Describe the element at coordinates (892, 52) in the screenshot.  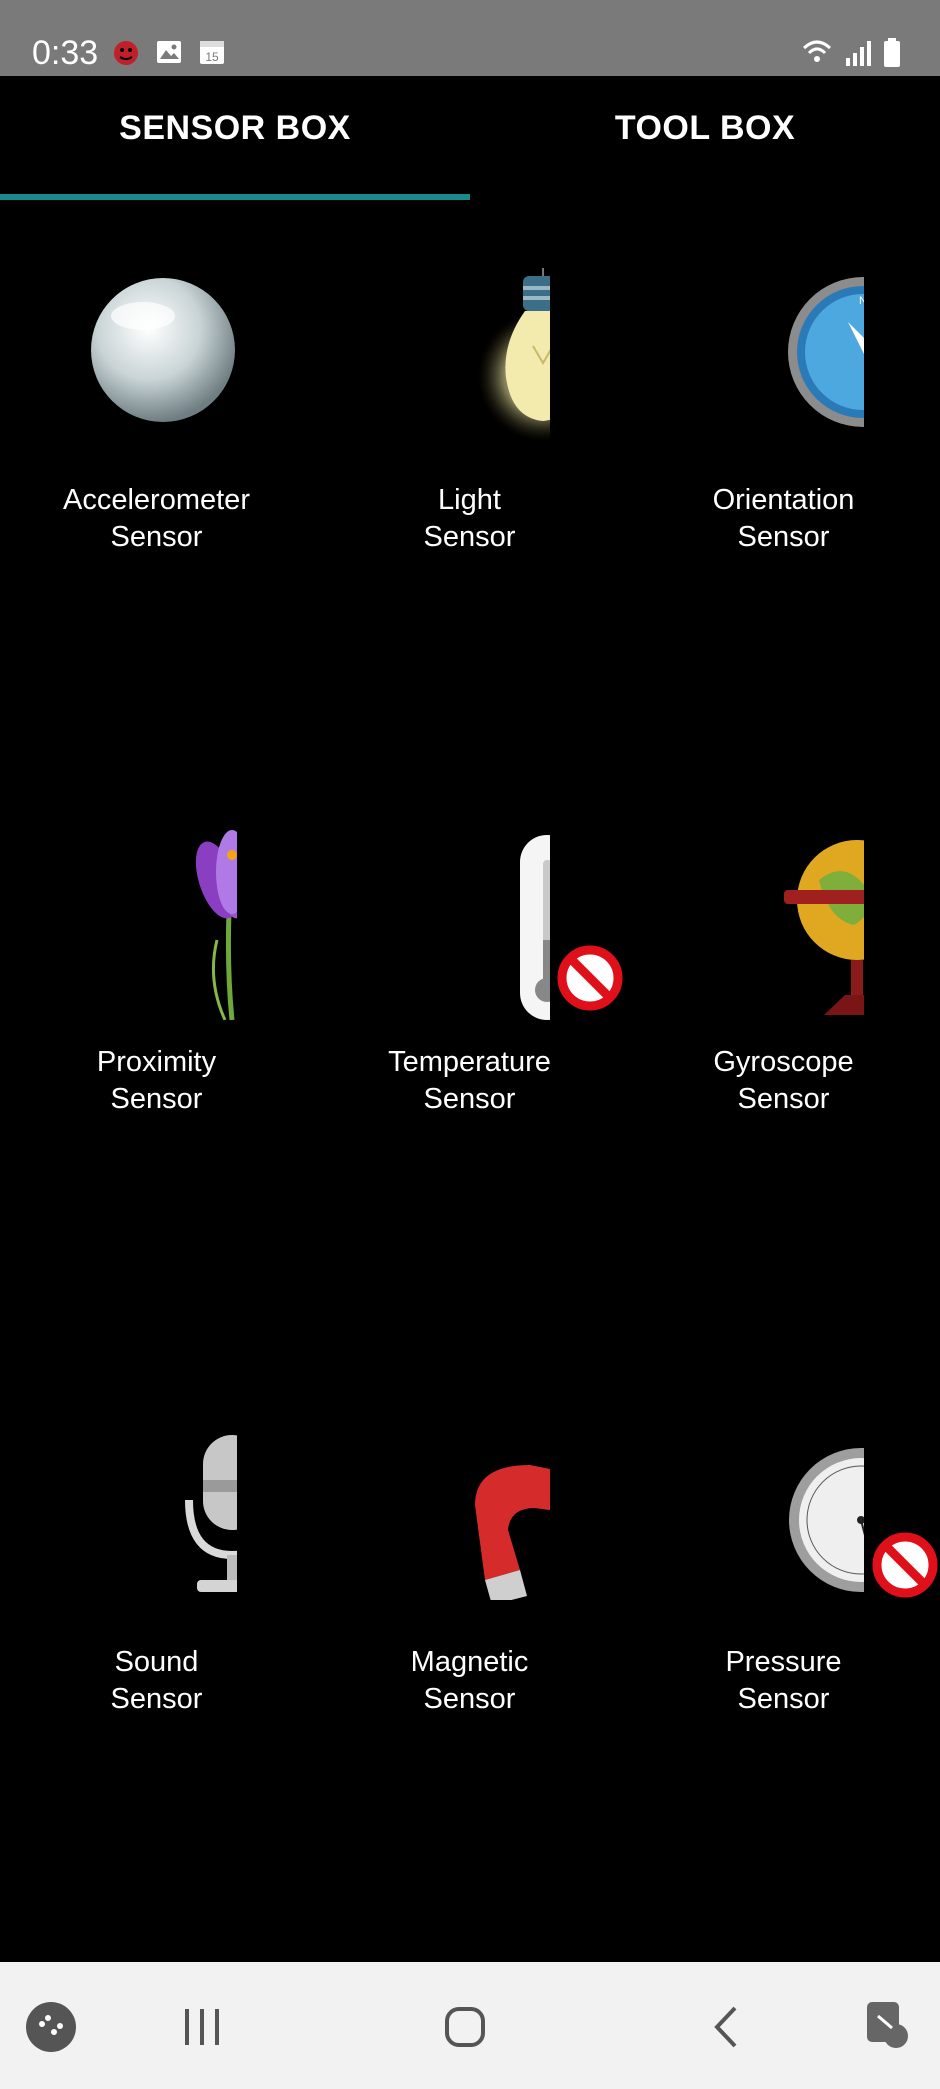
I see `battery-icon` at that location.